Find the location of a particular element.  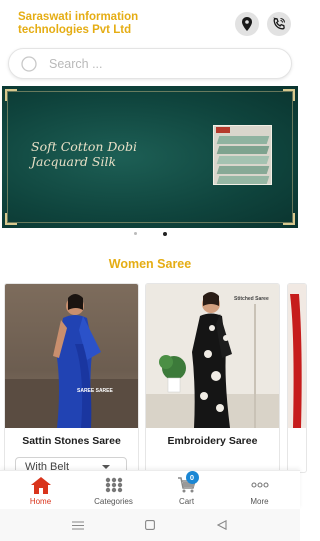

product-card is located at coordinates (297, 378).